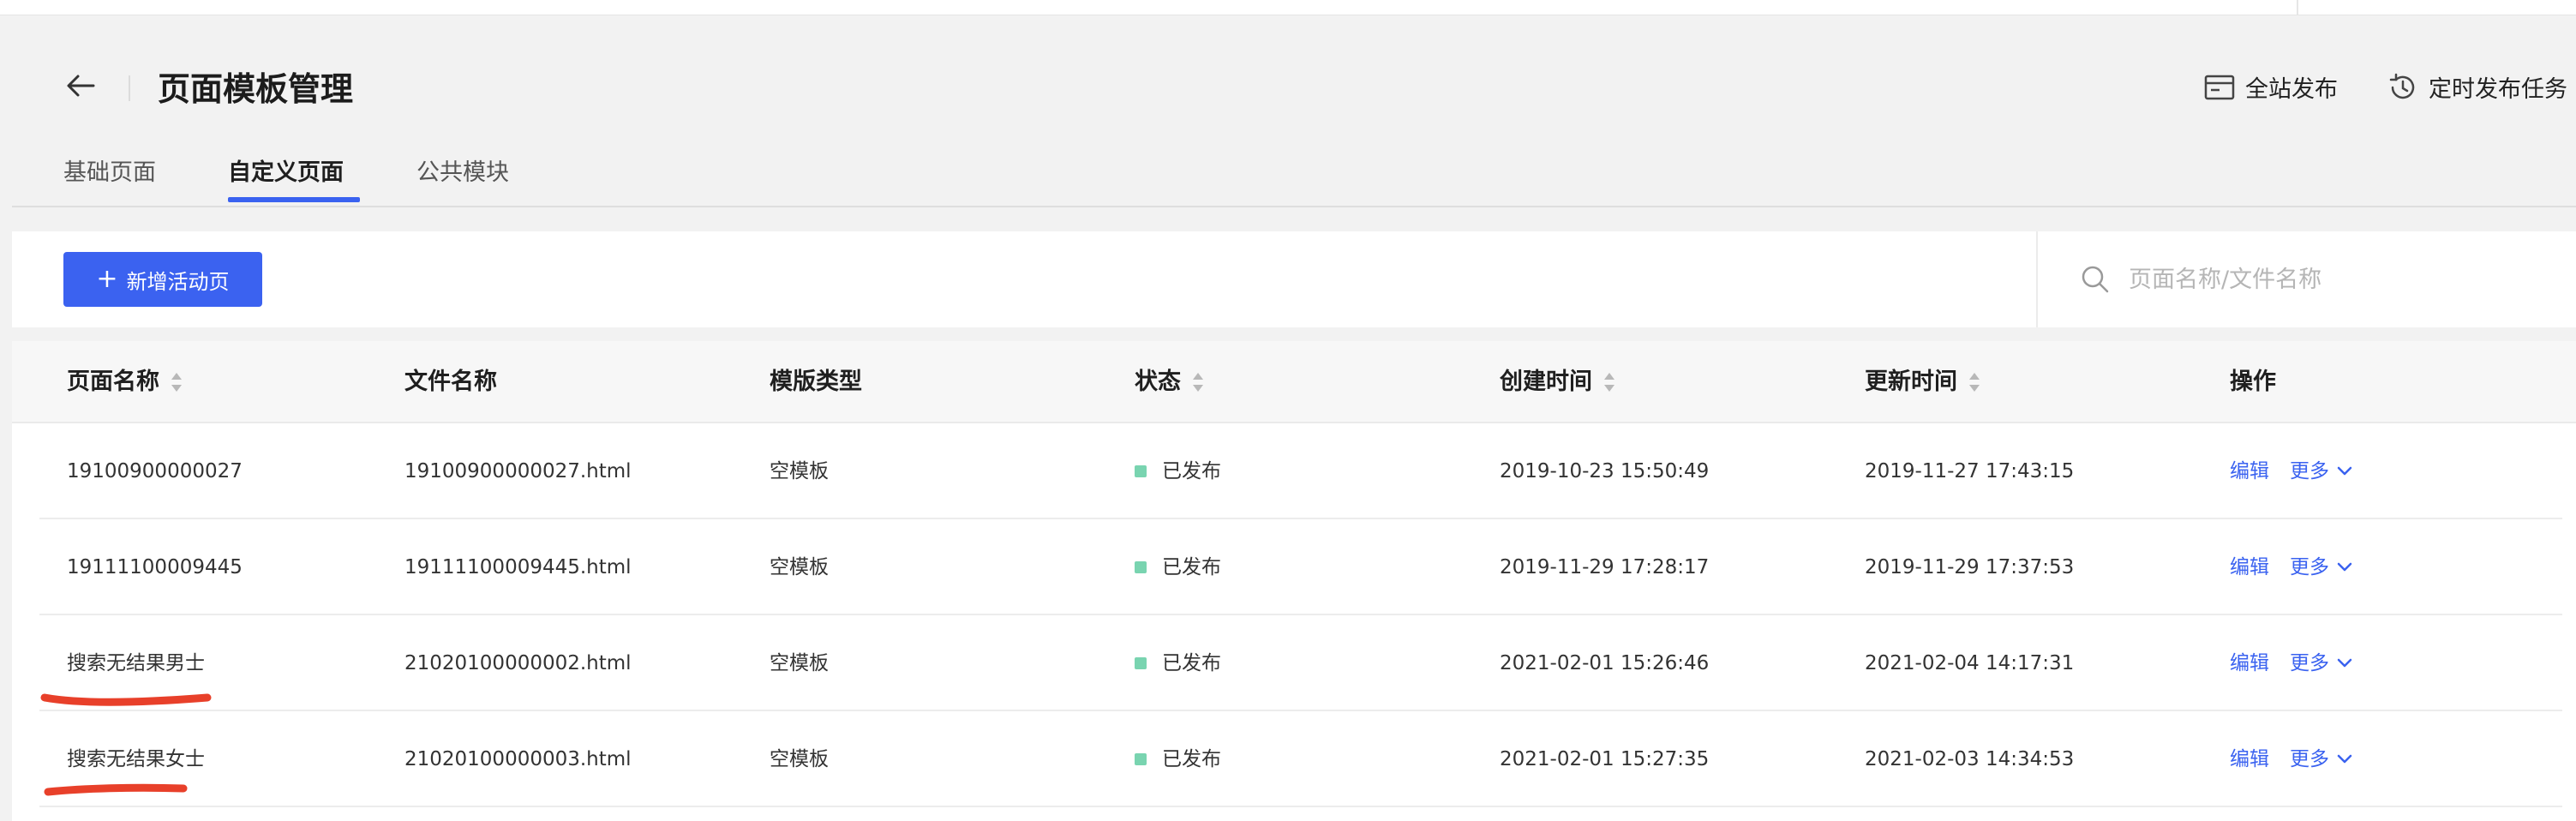 The height and width of the screenshot is (821, 2576). What do you see at coordinates (113, 382) in the screenshot?
I see `column-label: 页面名称` at bounding box center [113, 382].